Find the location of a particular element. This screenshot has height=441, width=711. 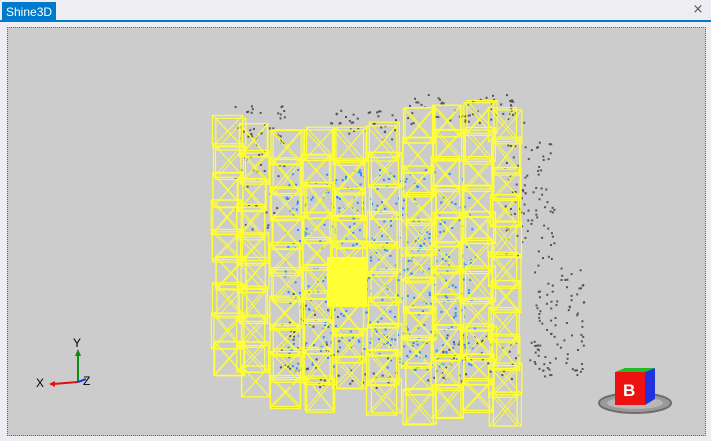

center-cluster is located at coordinates (347, 282).